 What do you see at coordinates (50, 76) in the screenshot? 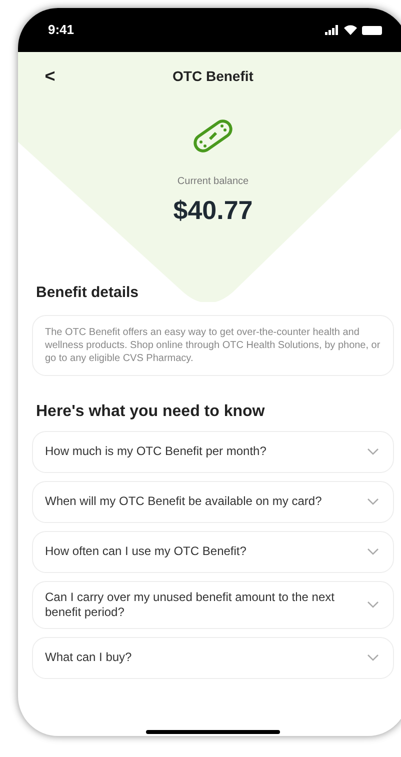
I see `back-button: <` at bounding box center [50, 76].